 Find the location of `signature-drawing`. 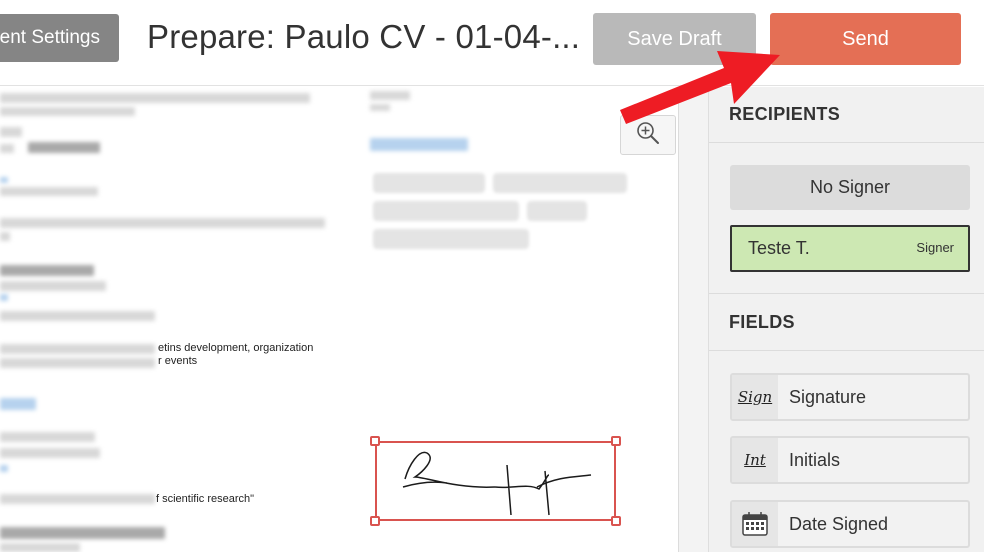

signature-drawing is located at coordinates (497, 483).